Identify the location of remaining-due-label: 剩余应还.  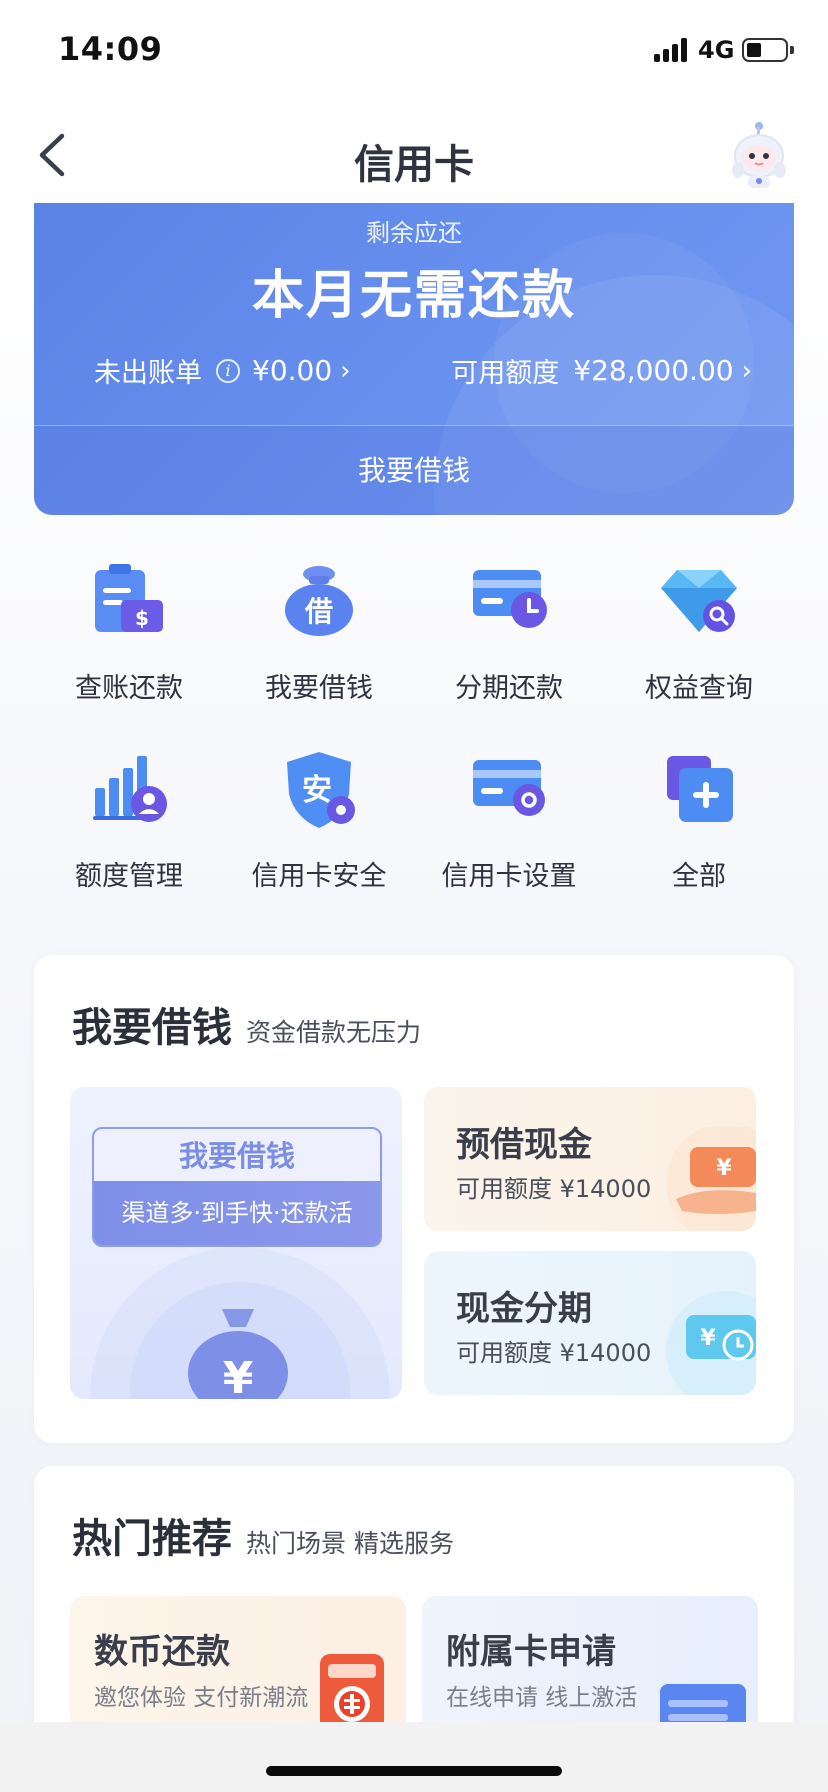
(414, 233).